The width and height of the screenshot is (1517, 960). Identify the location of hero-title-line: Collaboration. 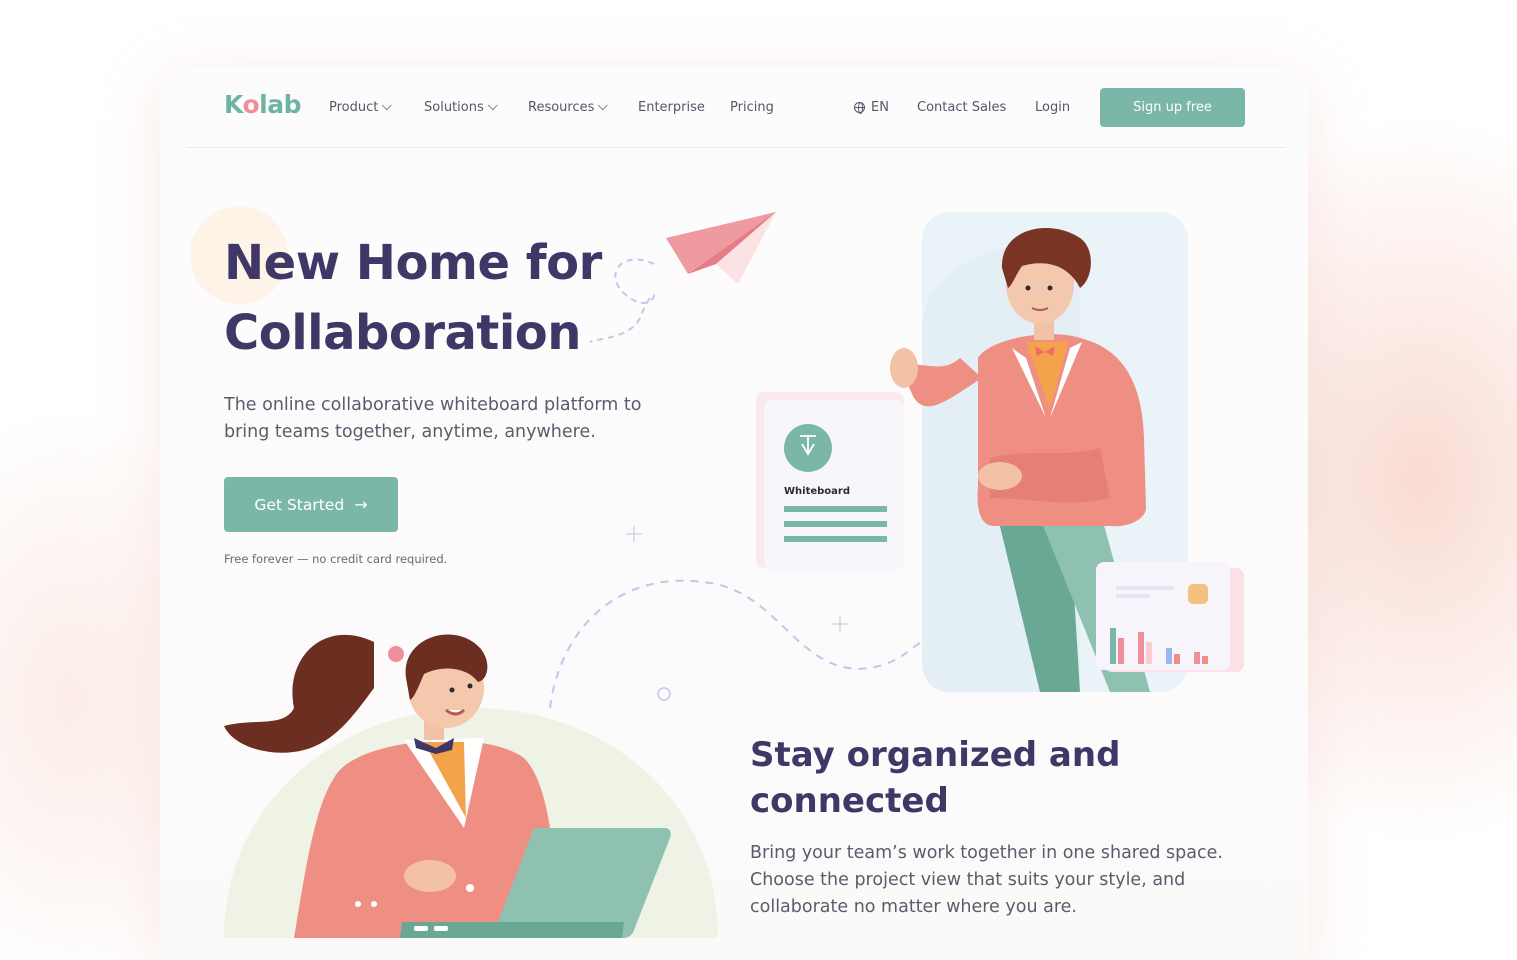
(402, 333).